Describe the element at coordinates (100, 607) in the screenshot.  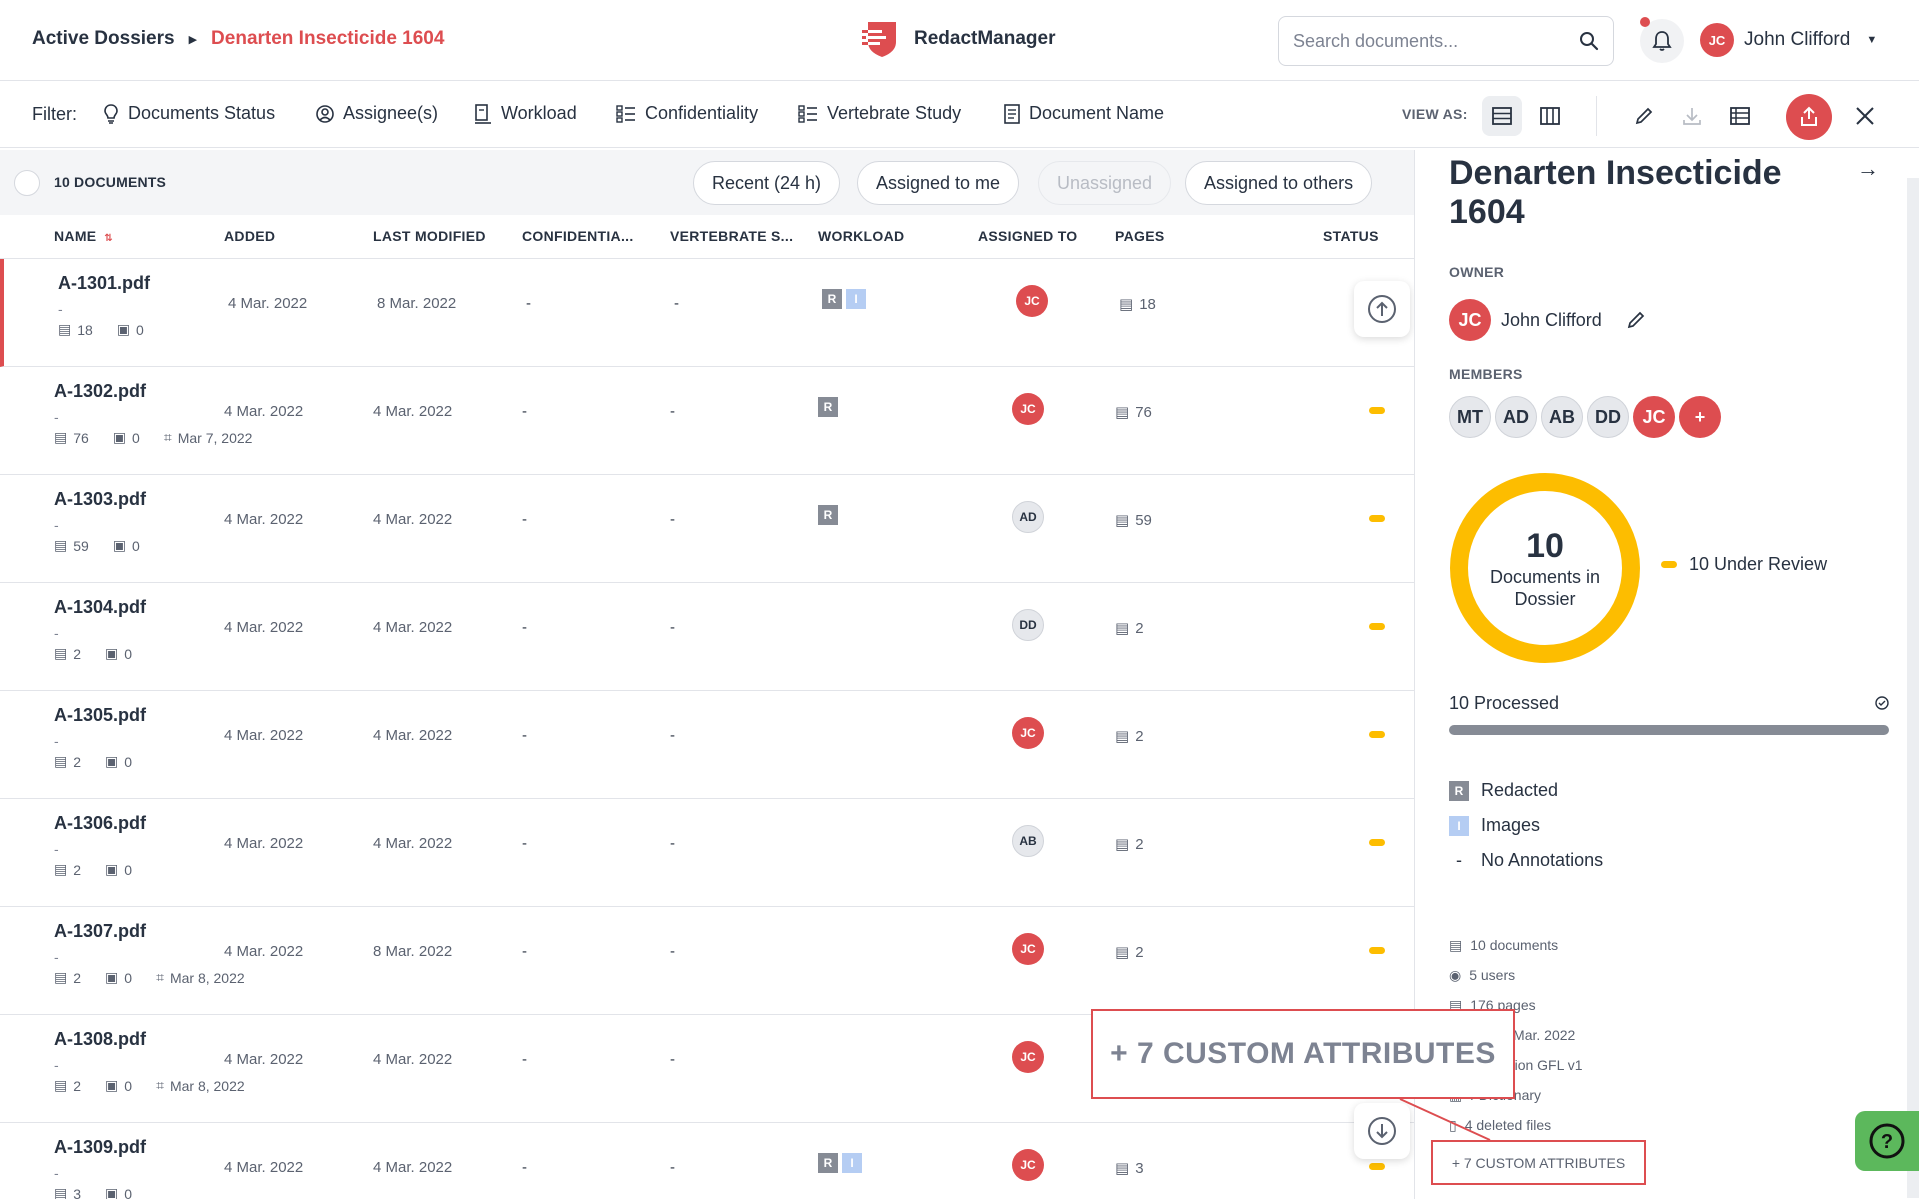
I see `document-name: A-1304.pdf` at that location.